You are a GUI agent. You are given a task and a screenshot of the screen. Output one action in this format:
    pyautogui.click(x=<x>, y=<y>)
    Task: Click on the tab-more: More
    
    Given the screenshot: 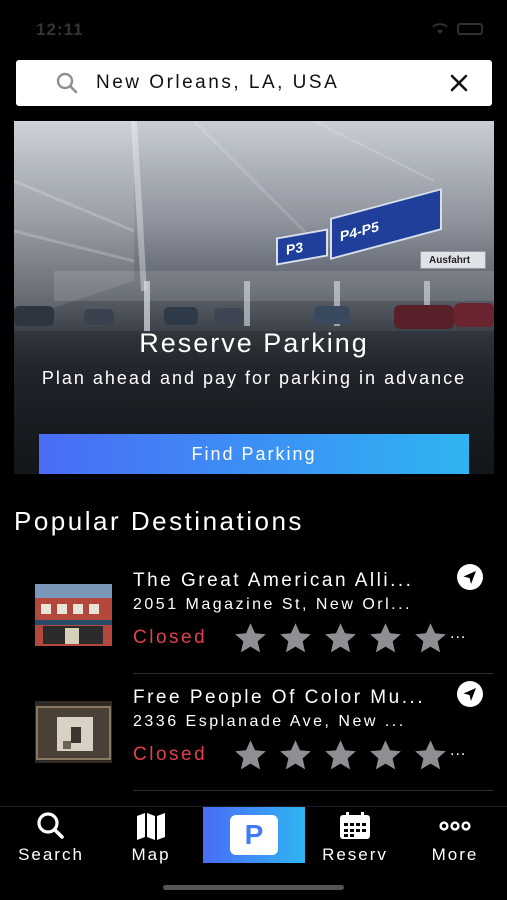 What is the action you would take?
    pyautogui.click(x=455, y=837)
    